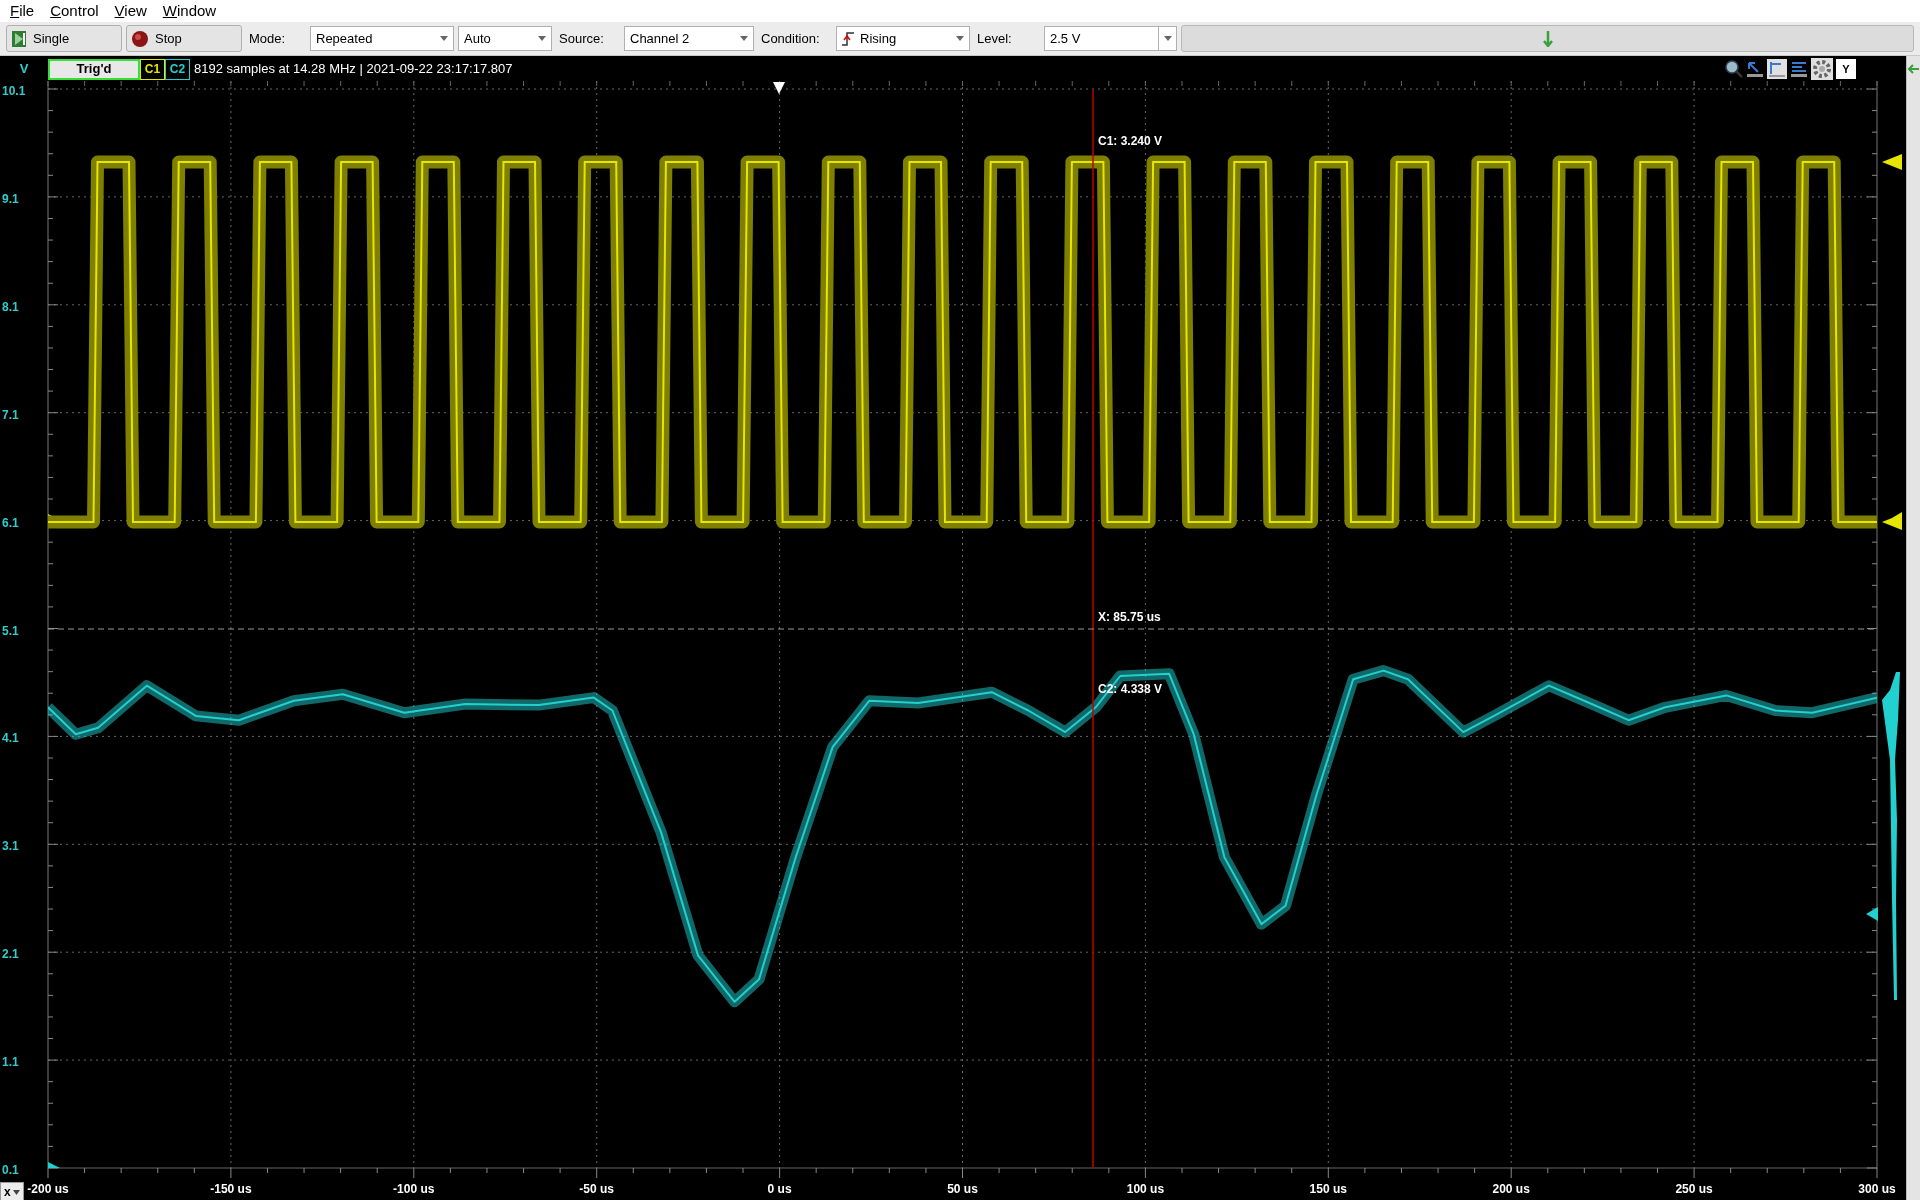 The height and width of the screenshot is (1200, 1920). Describe the element at coordinates (184, 38) in the screenshot. I see `stop-button: Stop` at that location.